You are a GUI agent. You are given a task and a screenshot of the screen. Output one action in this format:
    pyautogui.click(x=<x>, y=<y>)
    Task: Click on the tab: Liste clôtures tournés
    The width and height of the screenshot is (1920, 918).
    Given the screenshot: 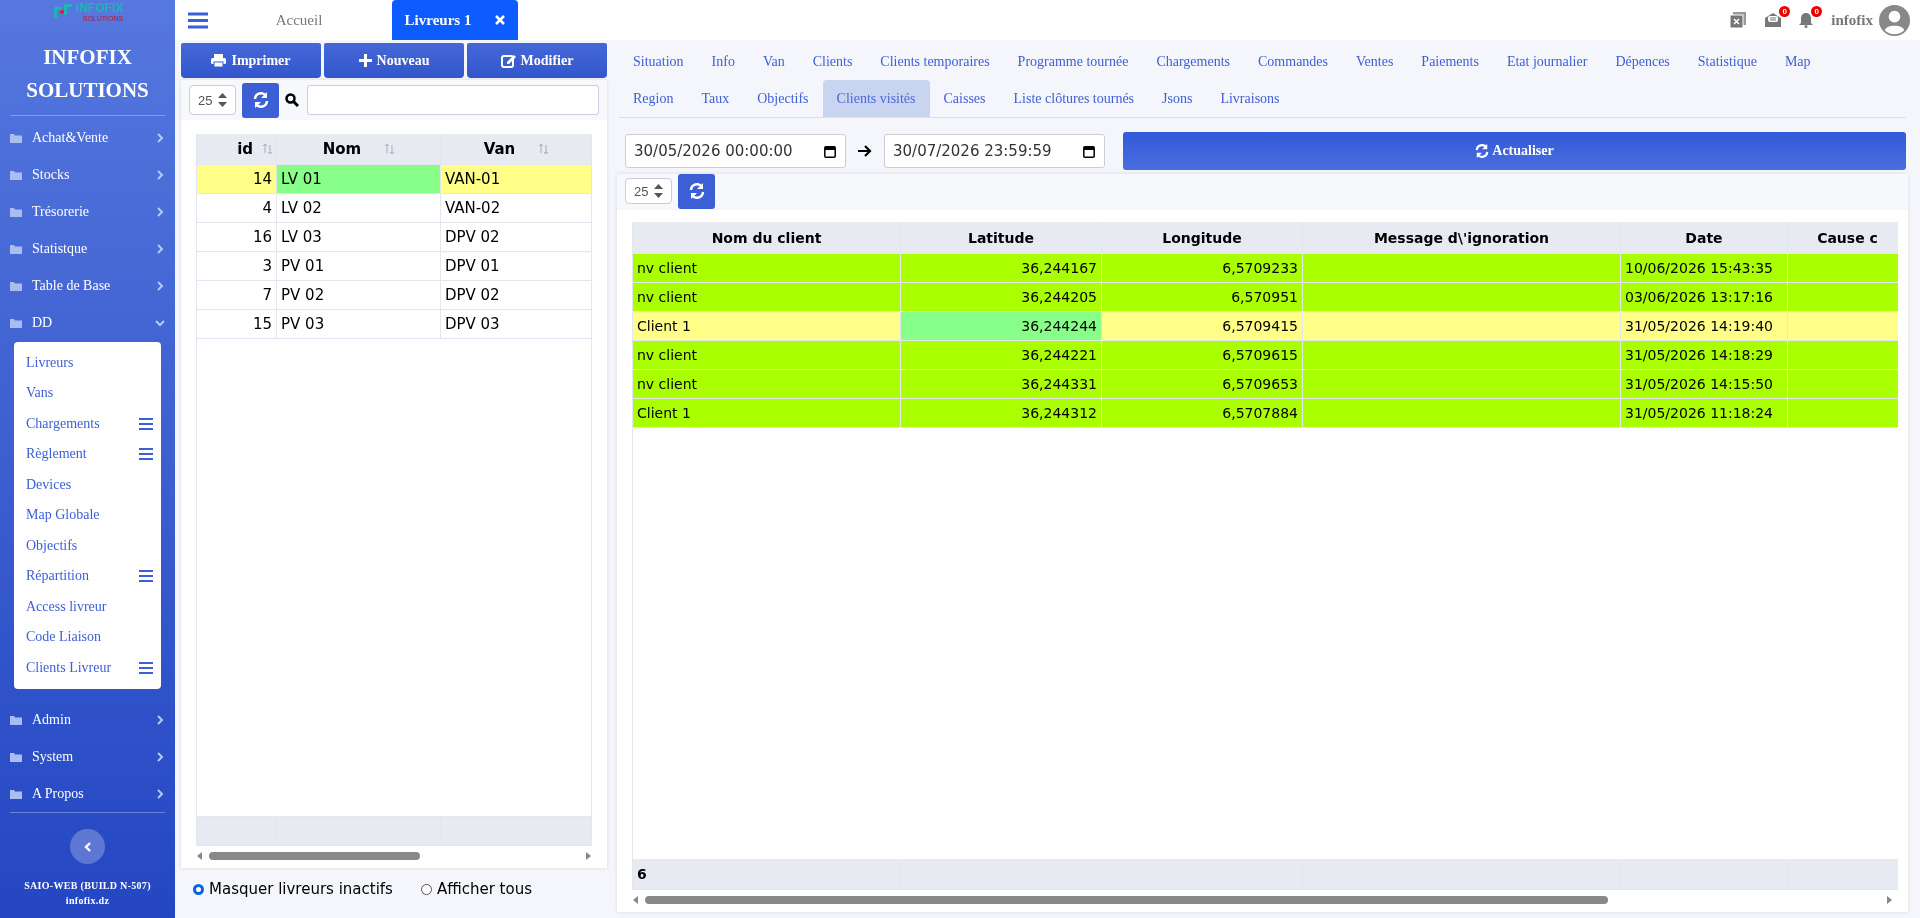 What is the action you would take?
    pyautogui.click(x=1074, y=98)
    